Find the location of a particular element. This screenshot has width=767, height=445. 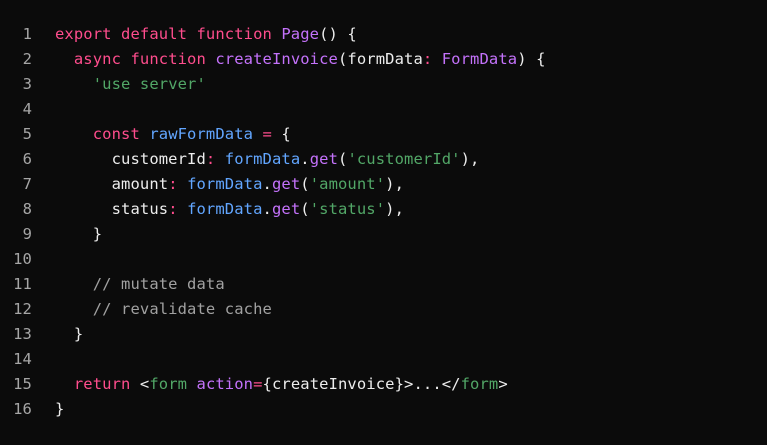

code-text: // revalidate cache is located at coordinates (152, 309).